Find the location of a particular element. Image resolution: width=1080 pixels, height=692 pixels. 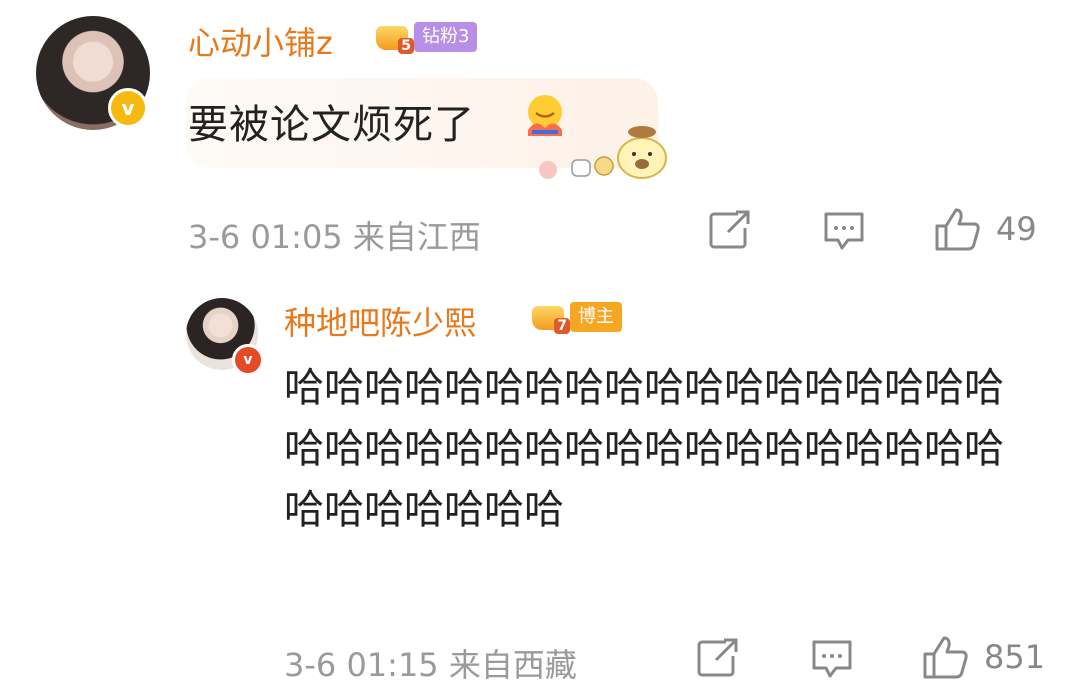

crown-icon: 7 is located at coordinates (549, 317).